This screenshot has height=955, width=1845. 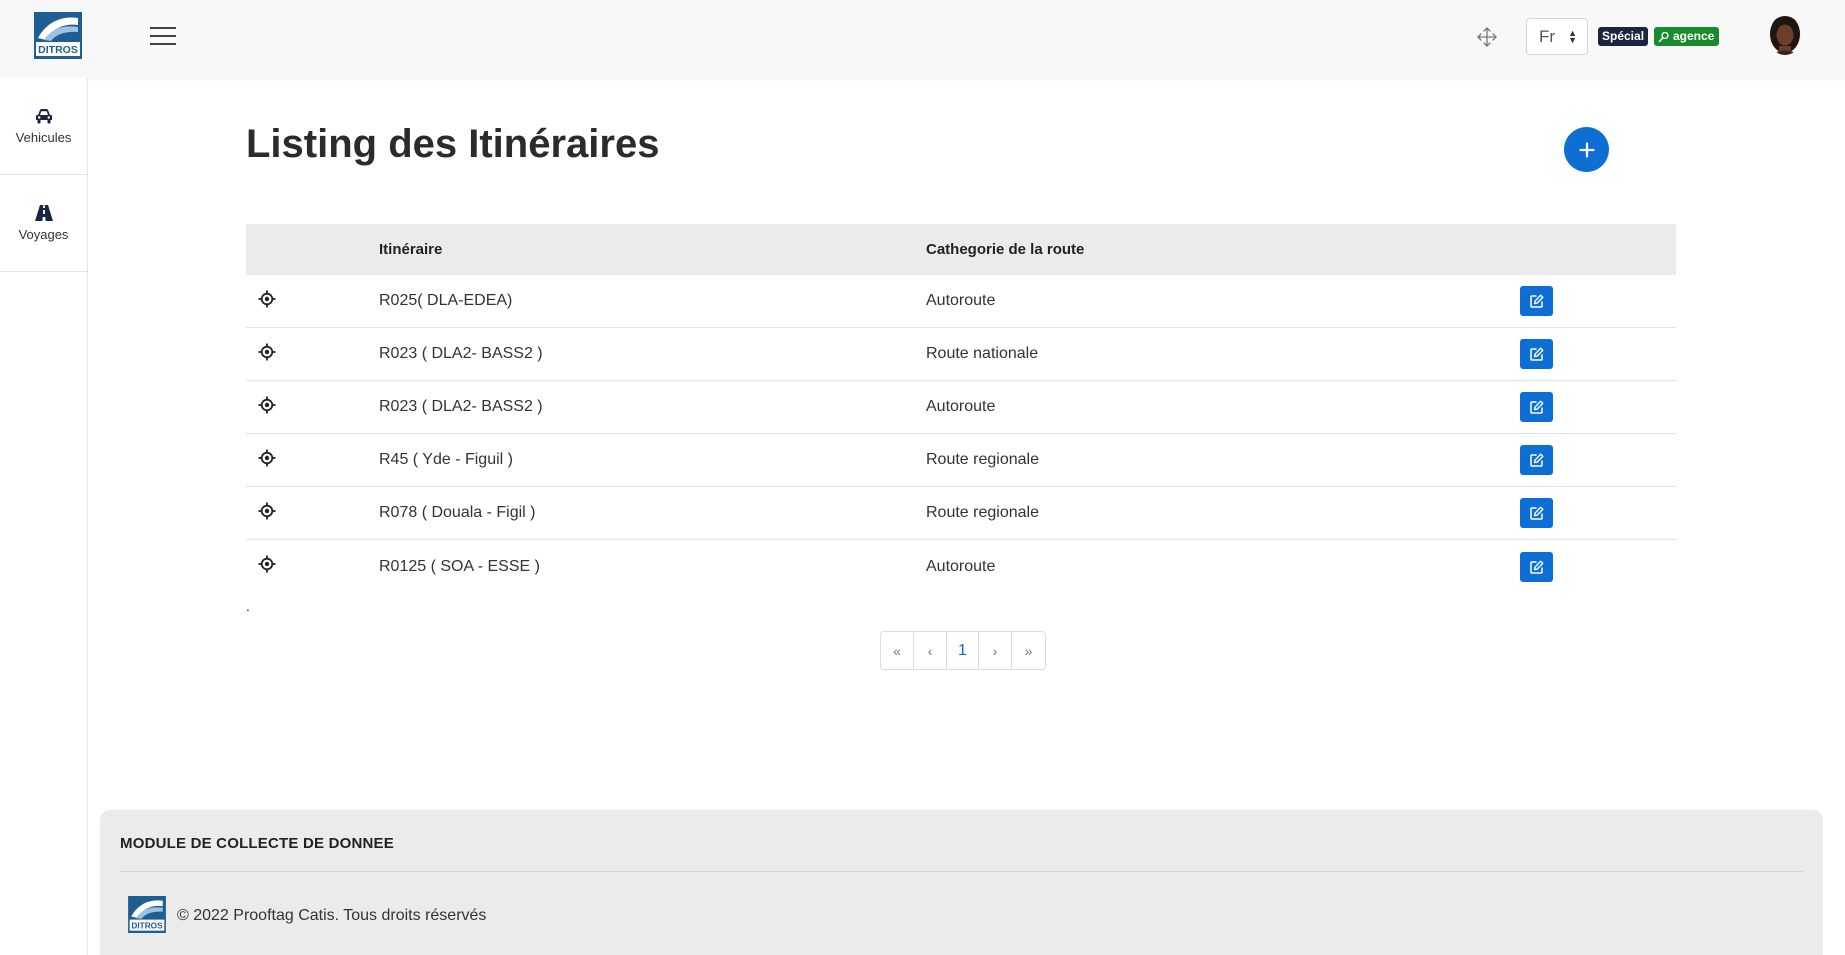 What do you see at coordinates (257, 843) in the screenshot?
I see `footer-title: MODULE DE COLLECTE DE DONNEE` at bounding box center [257, 843].